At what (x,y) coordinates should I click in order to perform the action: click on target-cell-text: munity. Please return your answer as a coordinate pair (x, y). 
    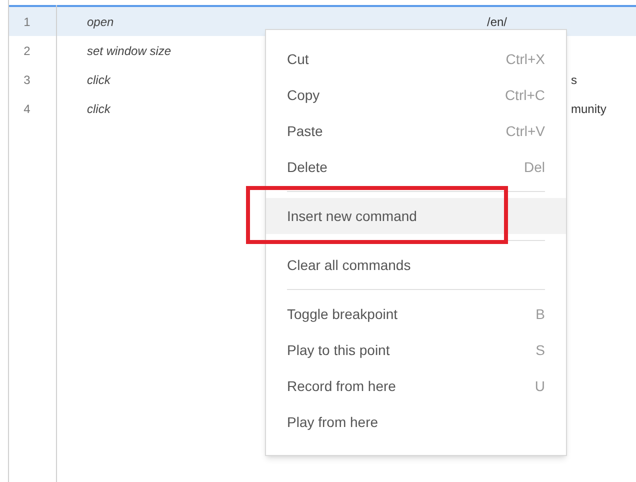
    Looking at the image, I should click on (588, 109).